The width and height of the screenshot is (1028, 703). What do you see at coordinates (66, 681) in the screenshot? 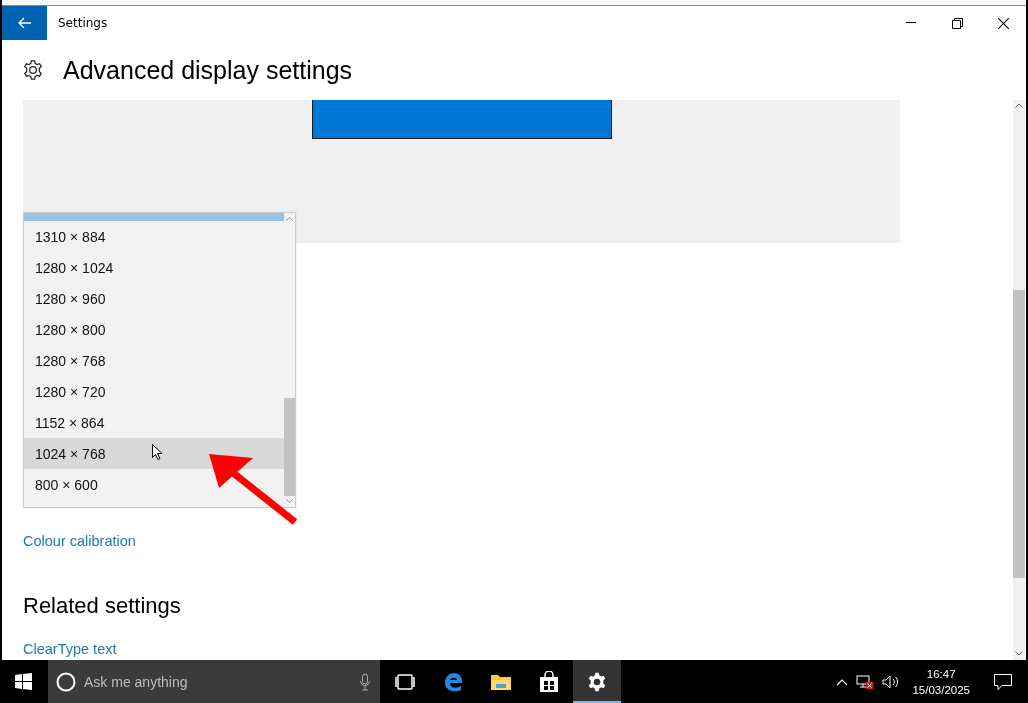
I see `circle-icon` at bounding box center [66, 681].